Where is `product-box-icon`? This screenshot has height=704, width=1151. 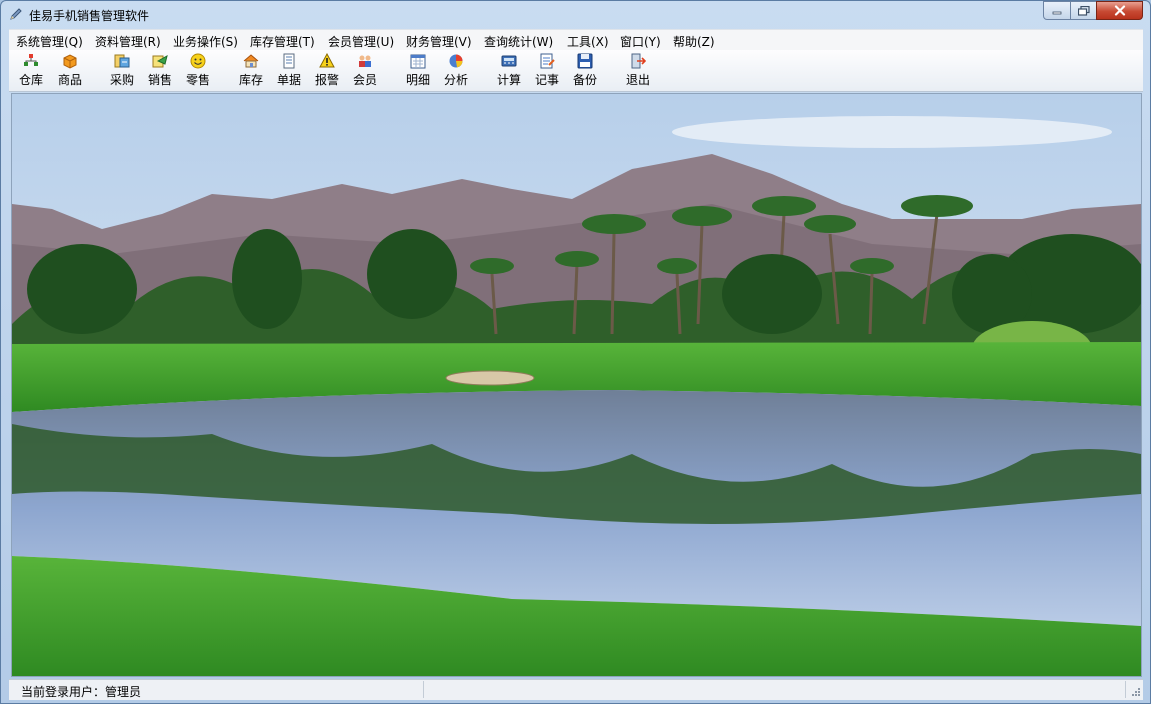
product-box-icon is located at coordinates (70, 61).